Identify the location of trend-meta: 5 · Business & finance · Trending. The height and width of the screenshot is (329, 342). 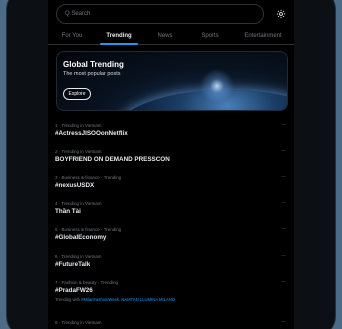
(88, 229).